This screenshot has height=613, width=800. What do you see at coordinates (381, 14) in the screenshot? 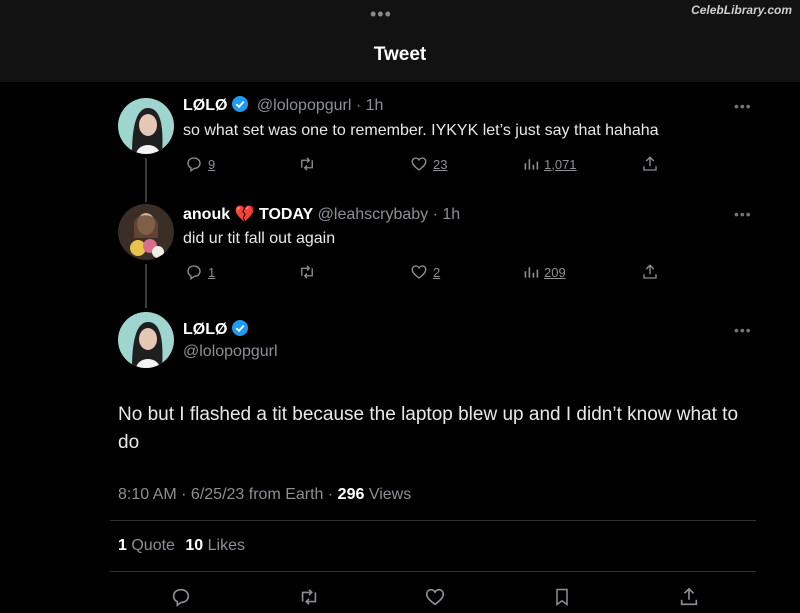
I see `ellipsis-icon: •••` at bounding box center [381, 14].